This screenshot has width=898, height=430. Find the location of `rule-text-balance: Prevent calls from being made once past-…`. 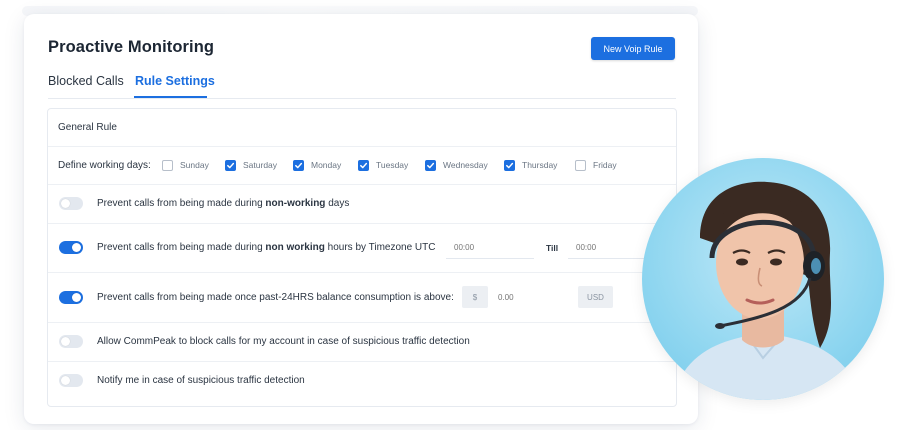

rule-text-balance: Prevent calls from being made once past-… is located at coordinates (275, 297).